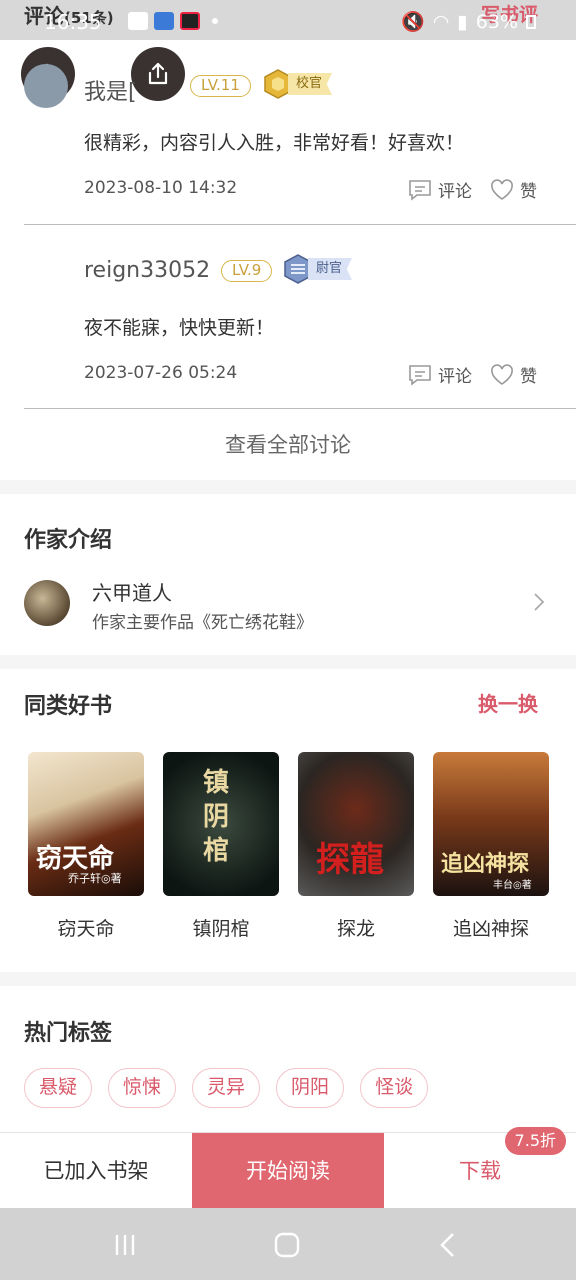 The width and height of the screenshot is (576, 1280). I want to click on gallery-icon, so click(138, 21).